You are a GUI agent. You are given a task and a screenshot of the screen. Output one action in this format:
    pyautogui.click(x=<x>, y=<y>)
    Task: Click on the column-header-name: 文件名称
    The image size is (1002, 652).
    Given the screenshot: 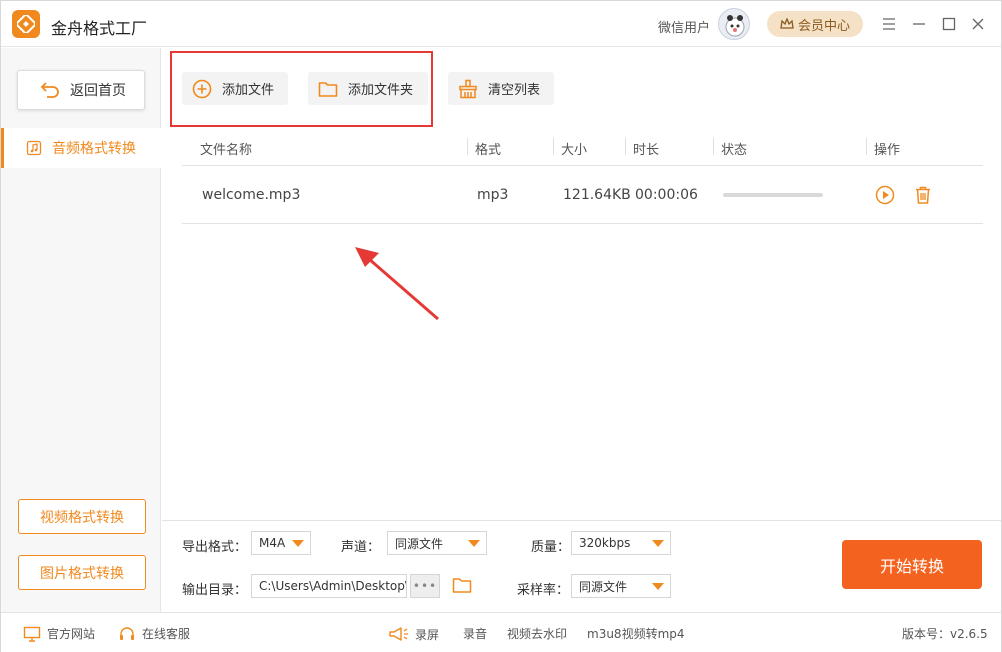 What is the action you would take?
    pyautogui.click(x=226, y=150)
    